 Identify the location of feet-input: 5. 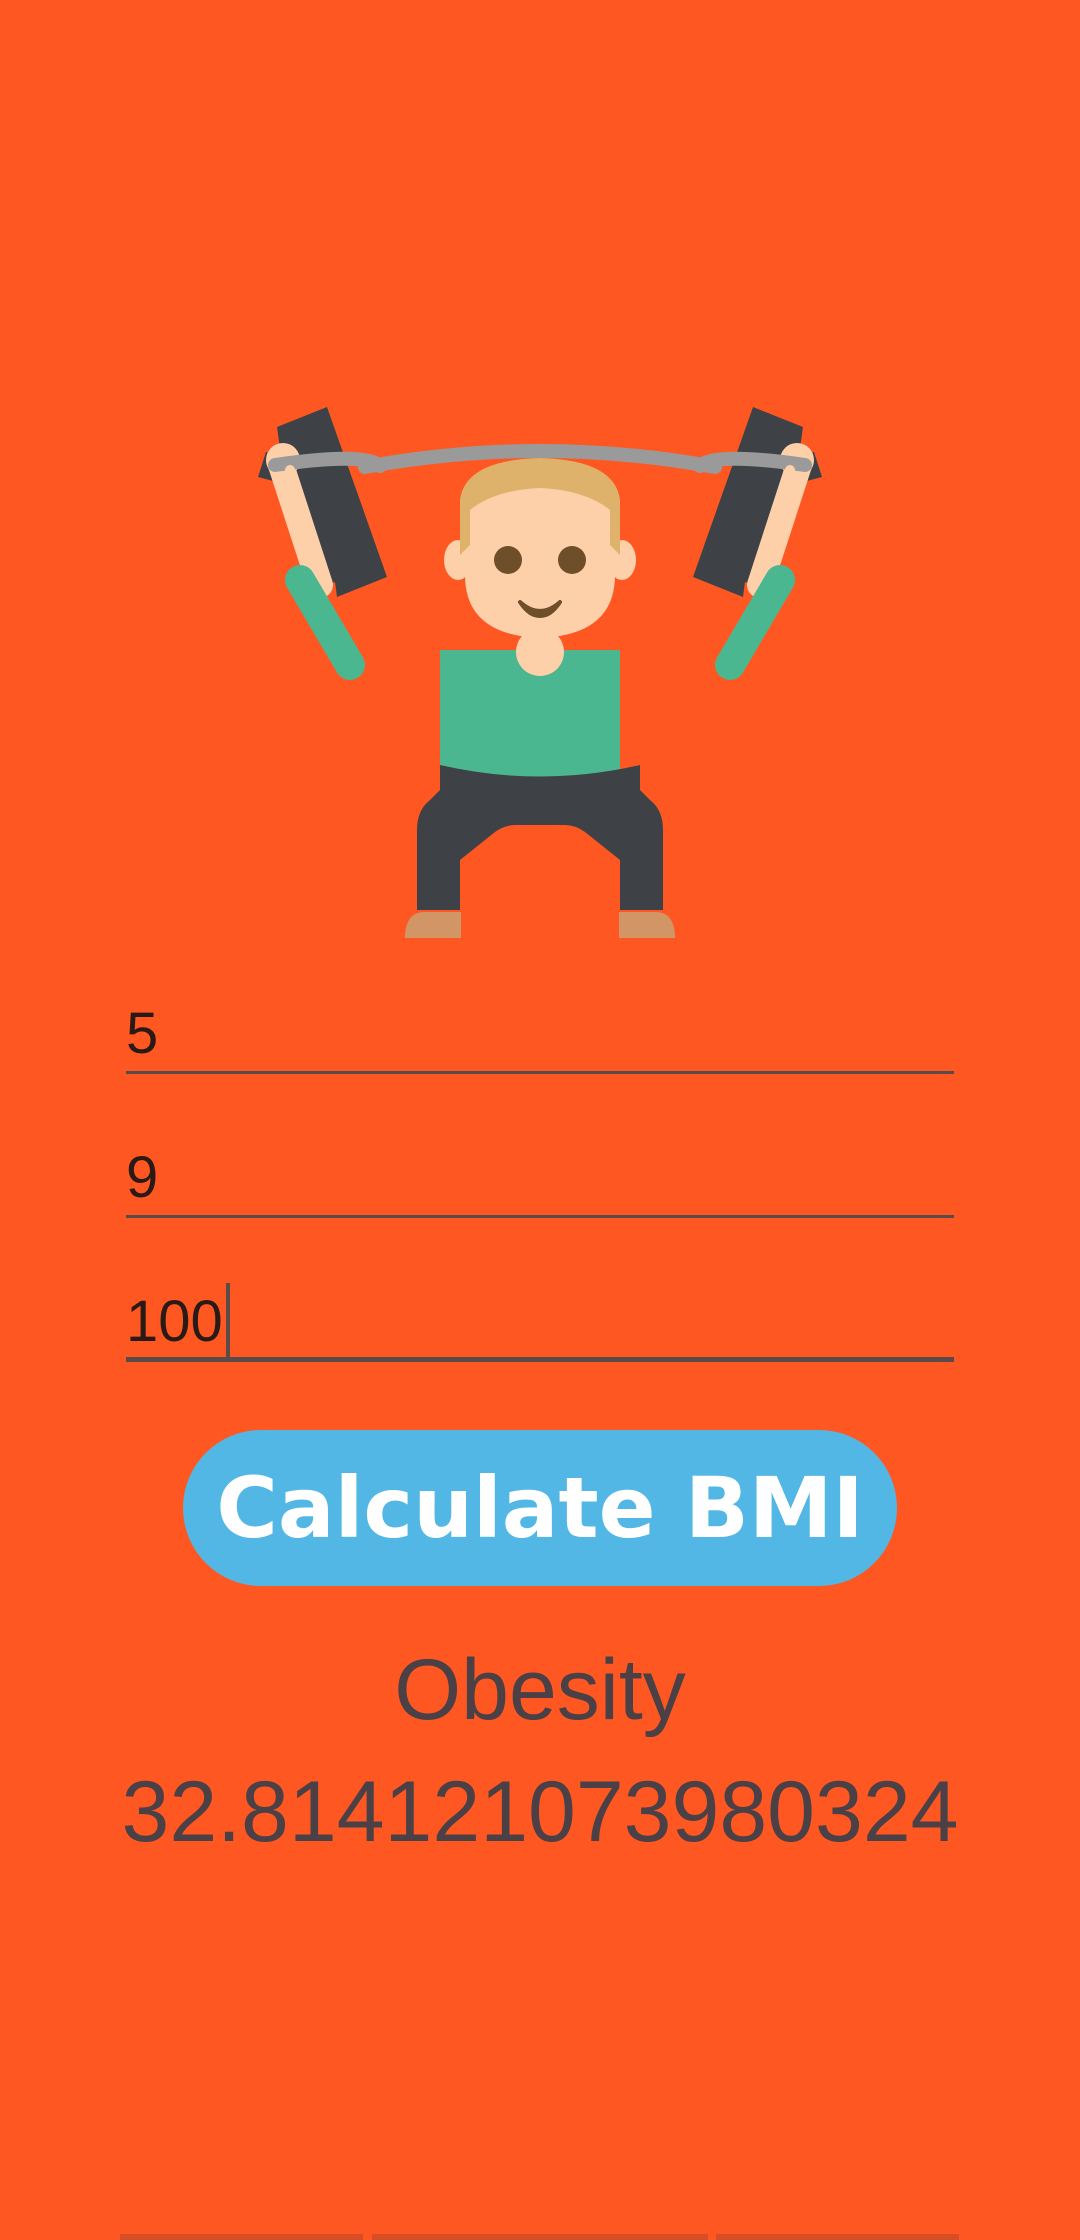
(540, 1034).